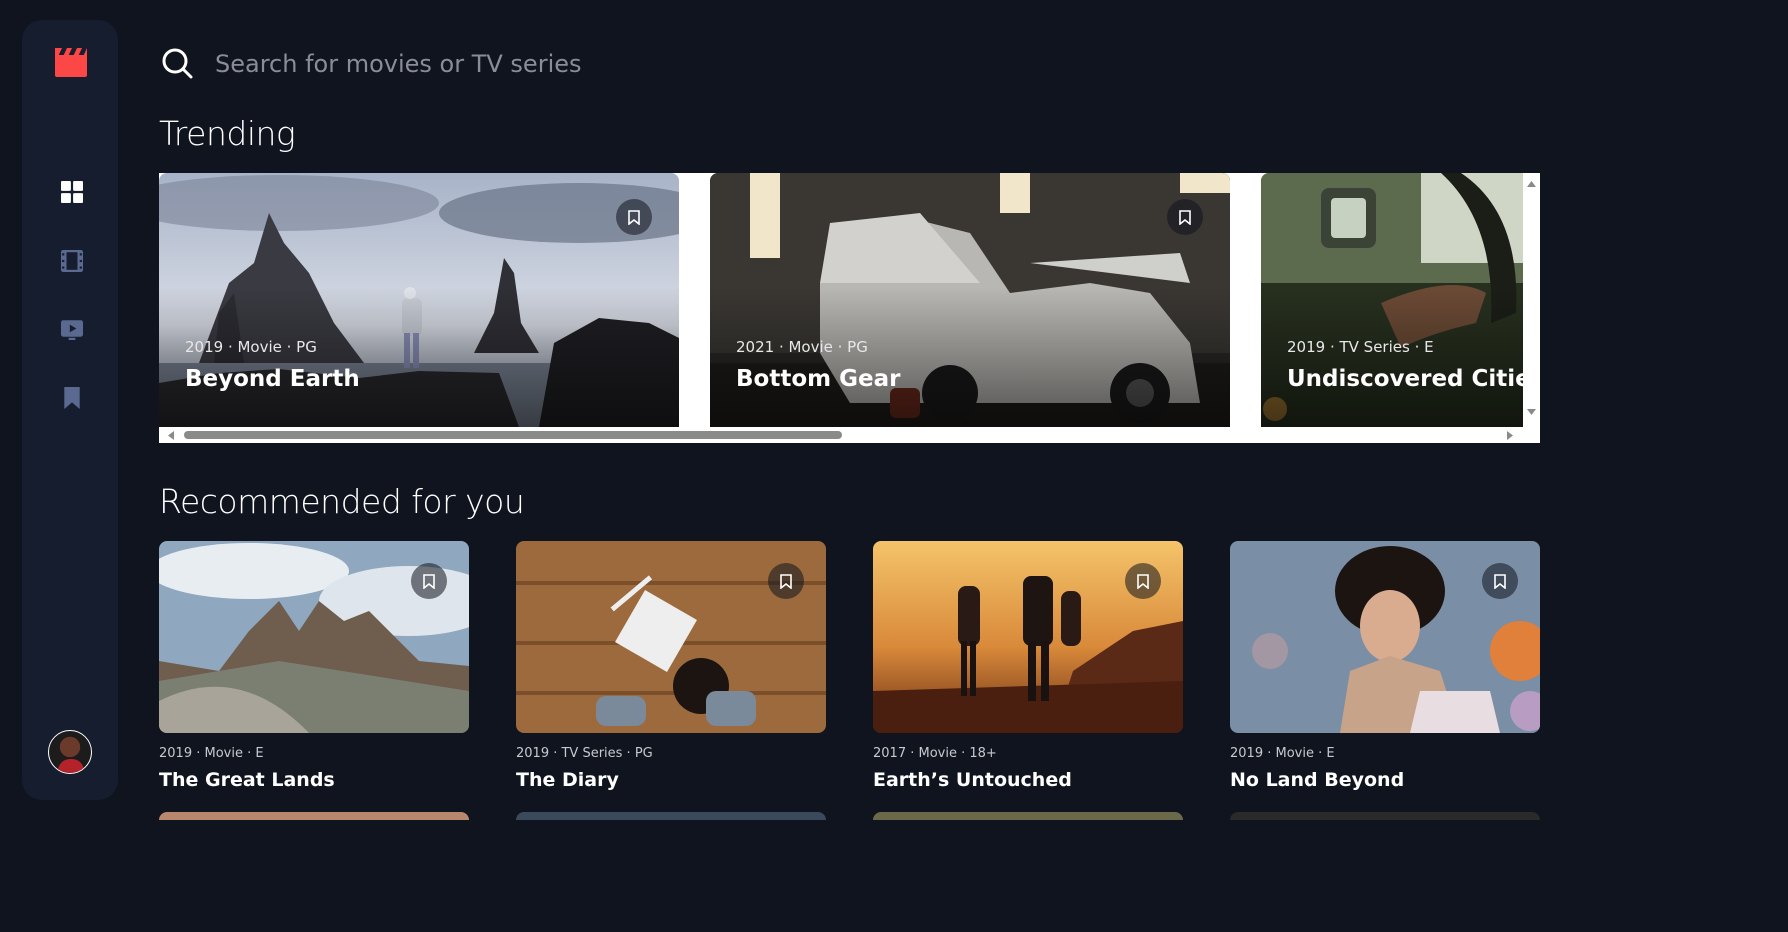  Describe the element at coordinates (177, 63) in the screenshot. I see `search-icon` at that location.